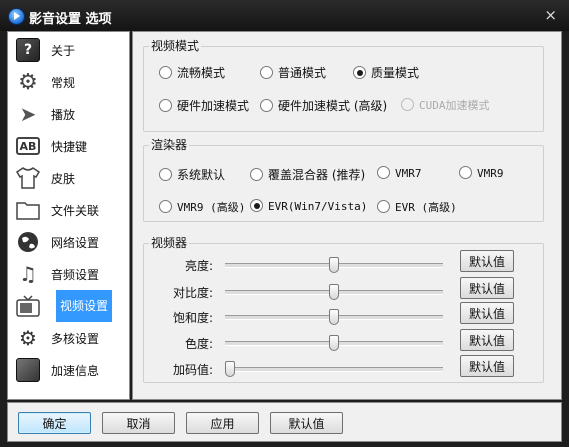 This screenshot has width=569, height=447. What do you see at coordinates (445, 105) in the screenshot?
I see `radio-cuda-mode: CUDA加速模式` at bounding box center [445, 105].